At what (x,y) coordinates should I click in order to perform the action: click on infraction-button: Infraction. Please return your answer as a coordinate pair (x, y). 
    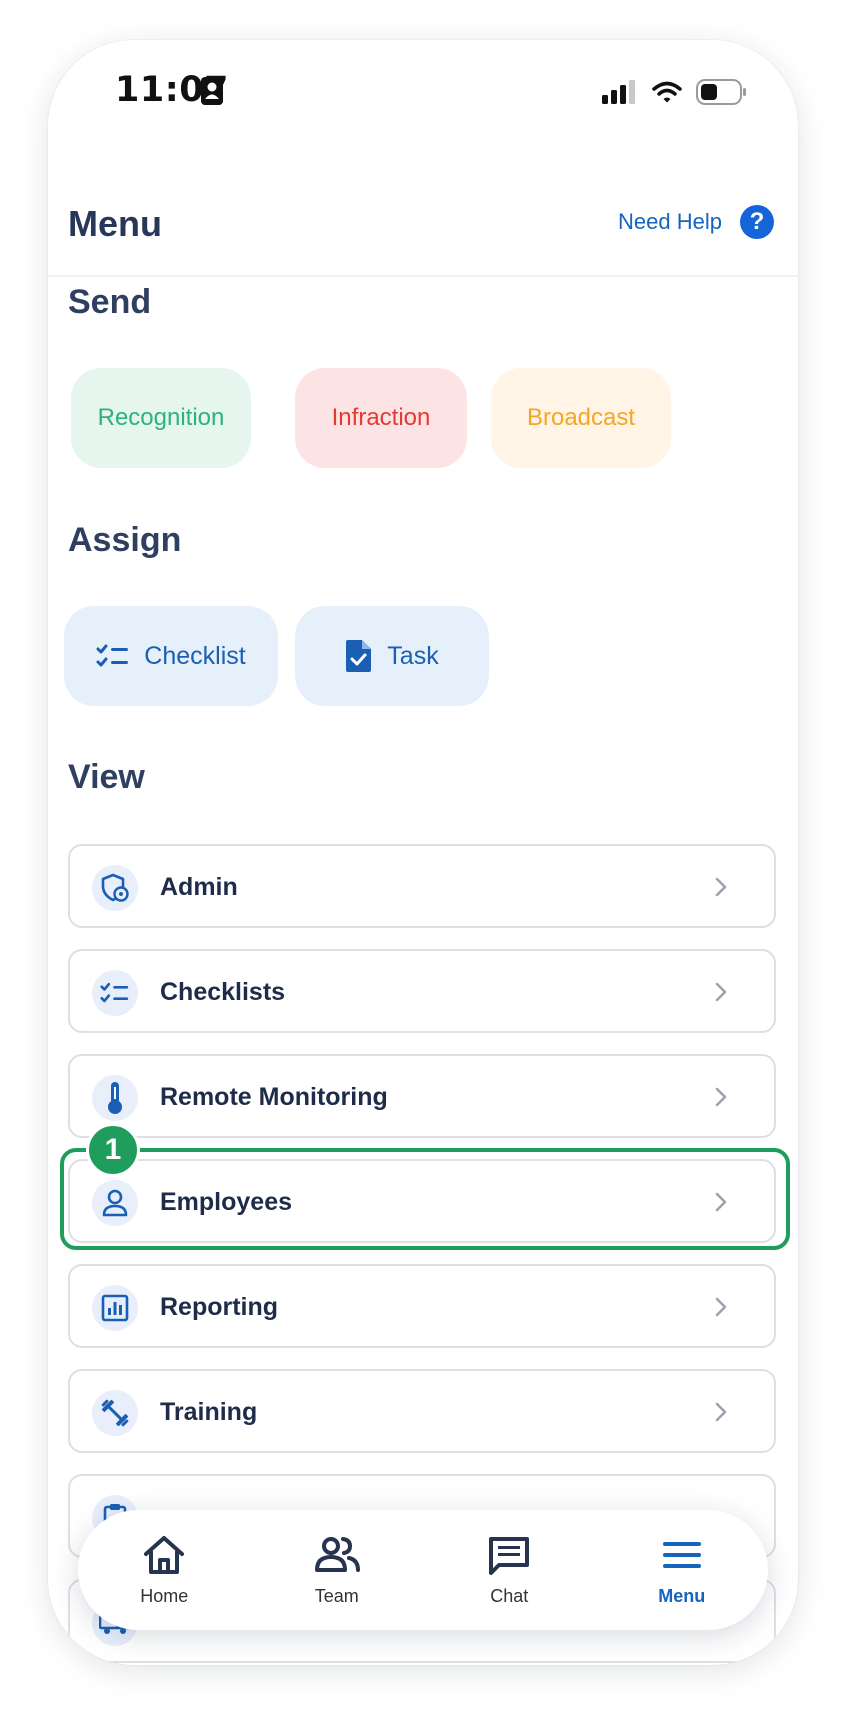
    Looking at the image, I should click on (381, 418).